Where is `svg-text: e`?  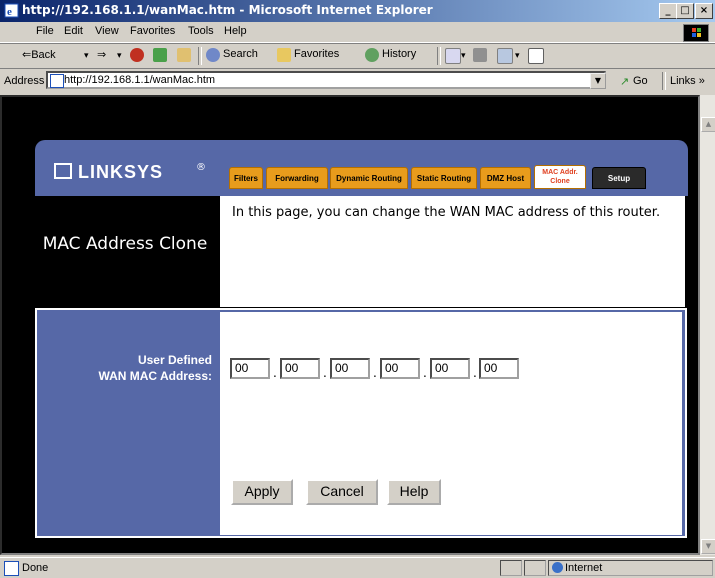
svg-text: e is located at coordinates (9, 12).